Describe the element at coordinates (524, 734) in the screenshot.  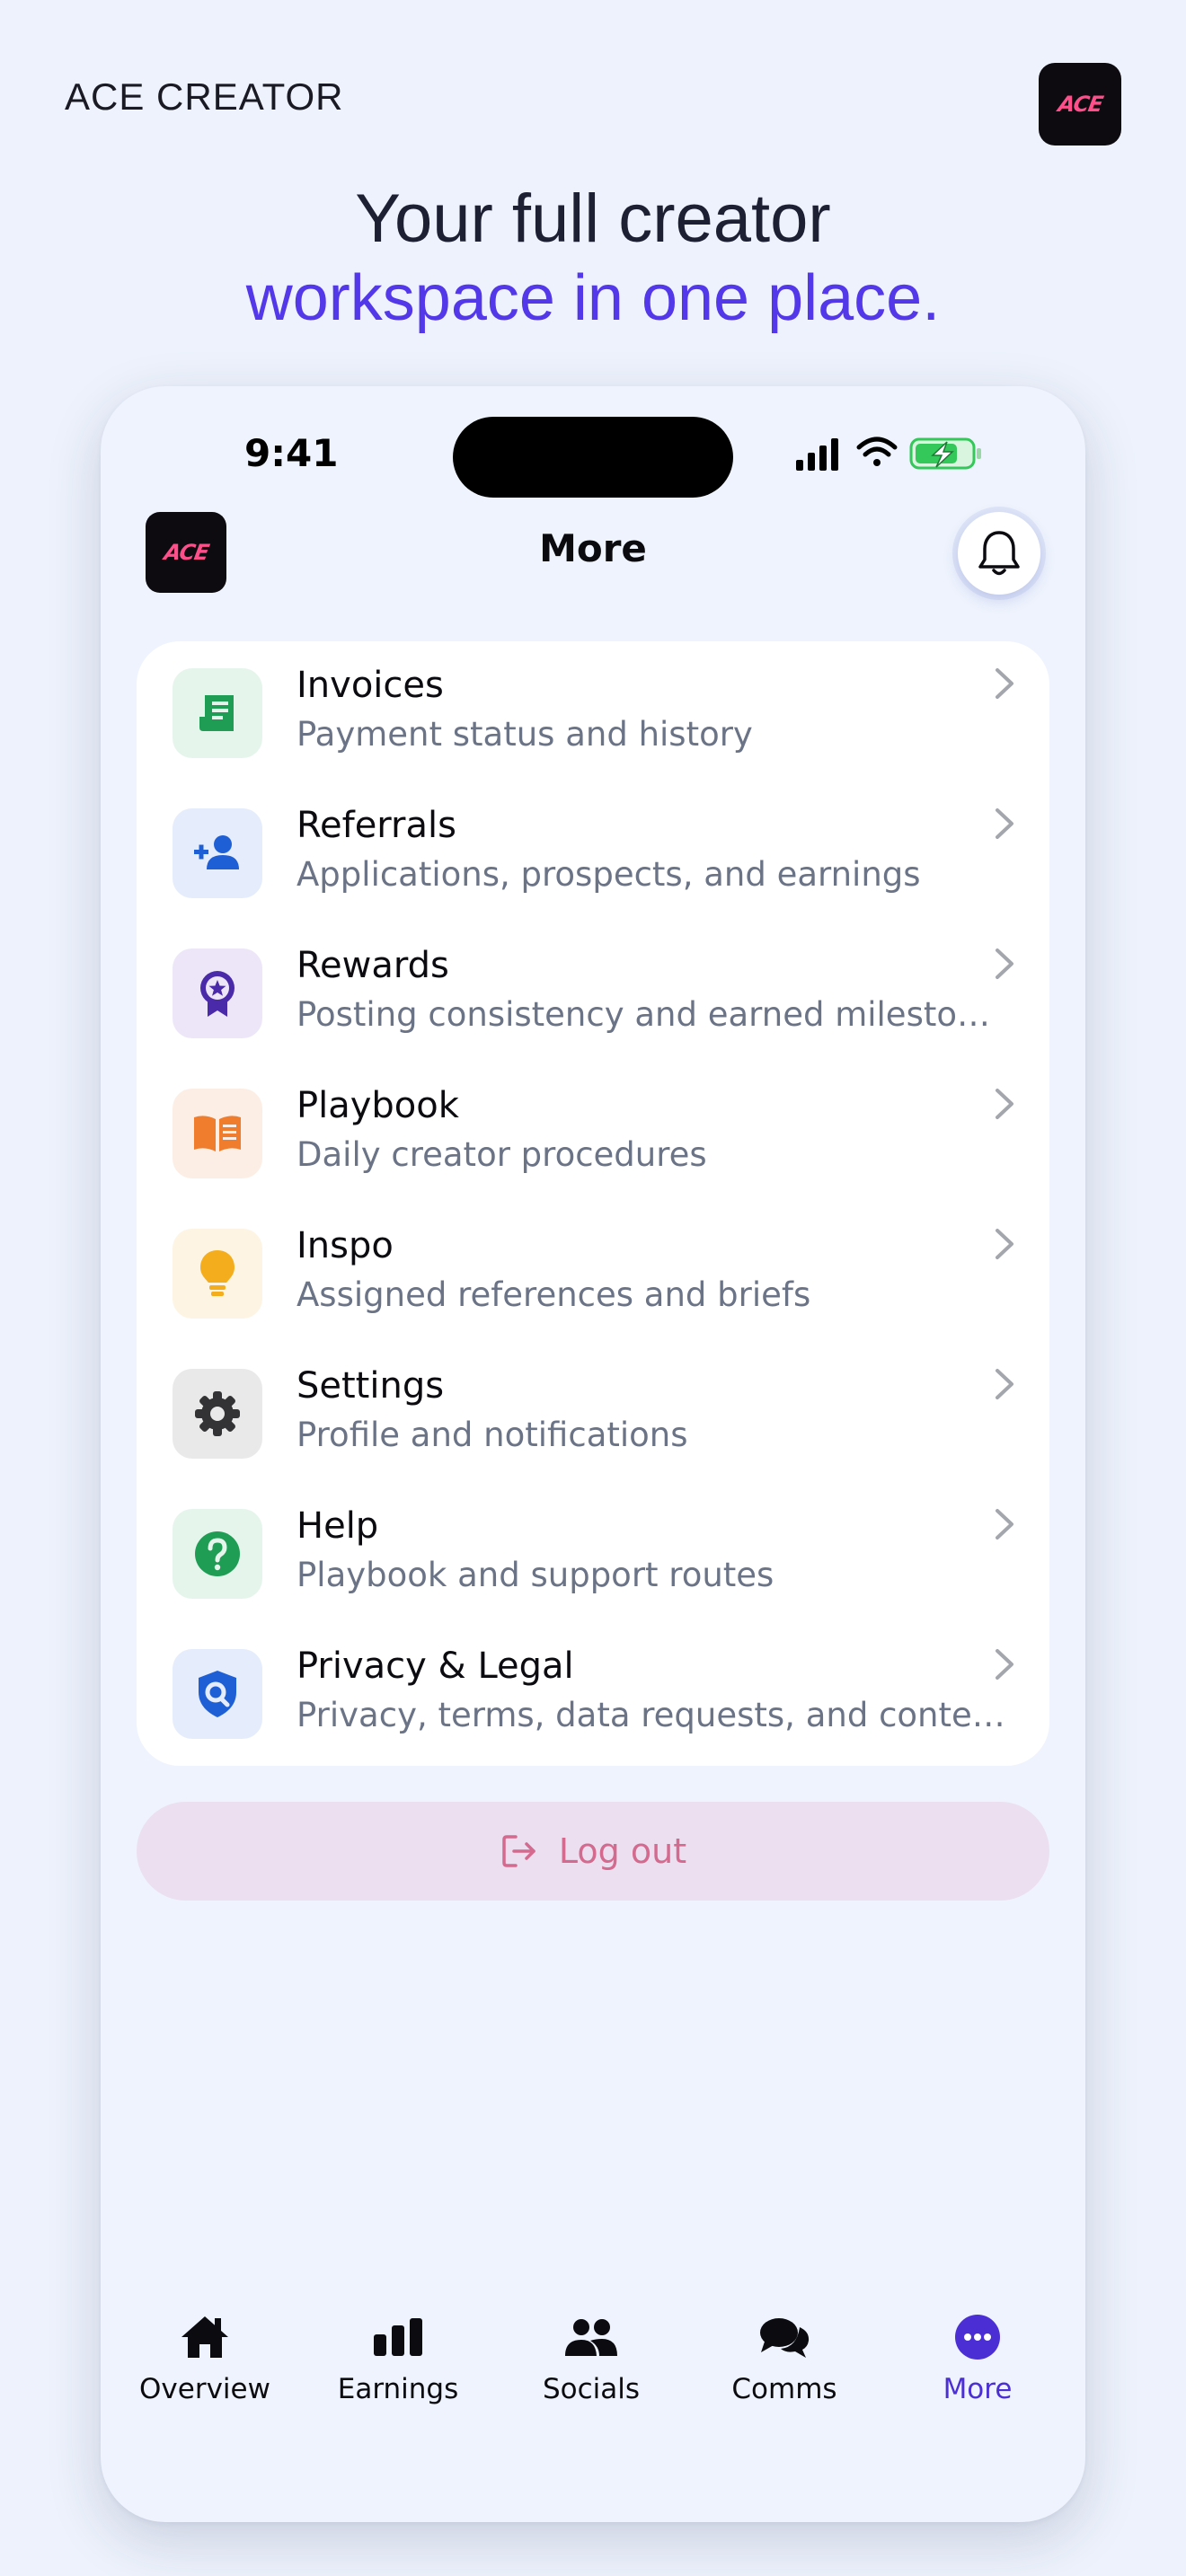
I see `menu-item-subtitle: Payment status and history` at that location.